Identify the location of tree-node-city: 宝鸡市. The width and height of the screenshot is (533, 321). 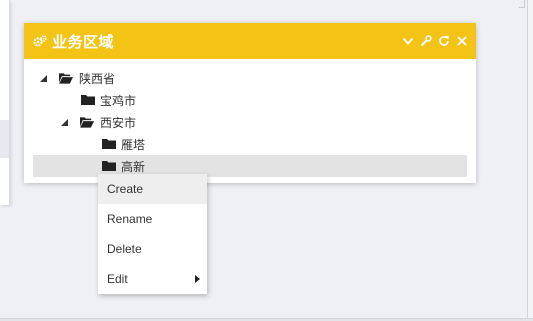
(250, 100).